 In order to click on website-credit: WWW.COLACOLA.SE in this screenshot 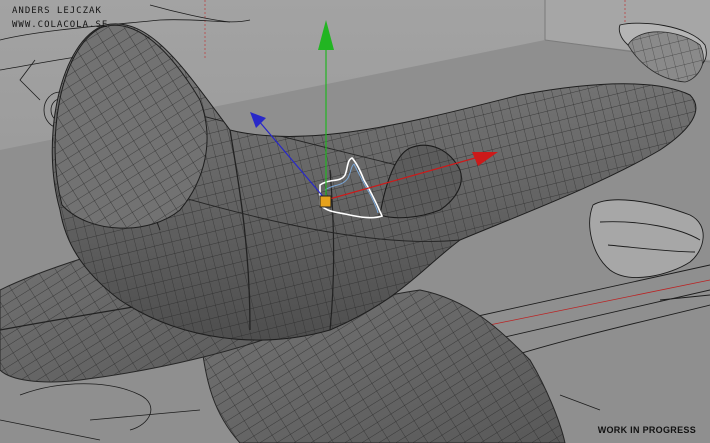, I will do `click(60, 25)`.